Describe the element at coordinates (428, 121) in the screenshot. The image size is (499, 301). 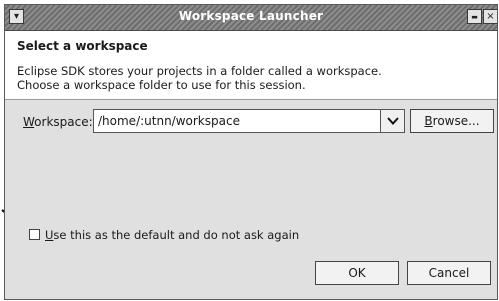
I see `browse-mnemonic: B` at that location.